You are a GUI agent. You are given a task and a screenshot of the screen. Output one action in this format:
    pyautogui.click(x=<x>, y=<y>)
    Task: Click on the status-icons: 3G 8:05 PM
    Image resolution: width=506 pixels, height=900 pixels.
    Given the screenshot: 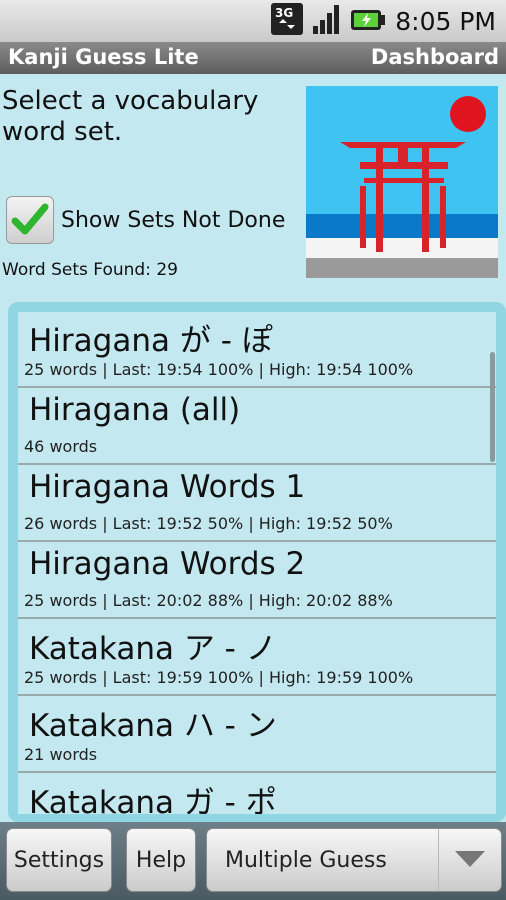 What is the action you would take?
    pyautogui.click(x=383, y=21)
    